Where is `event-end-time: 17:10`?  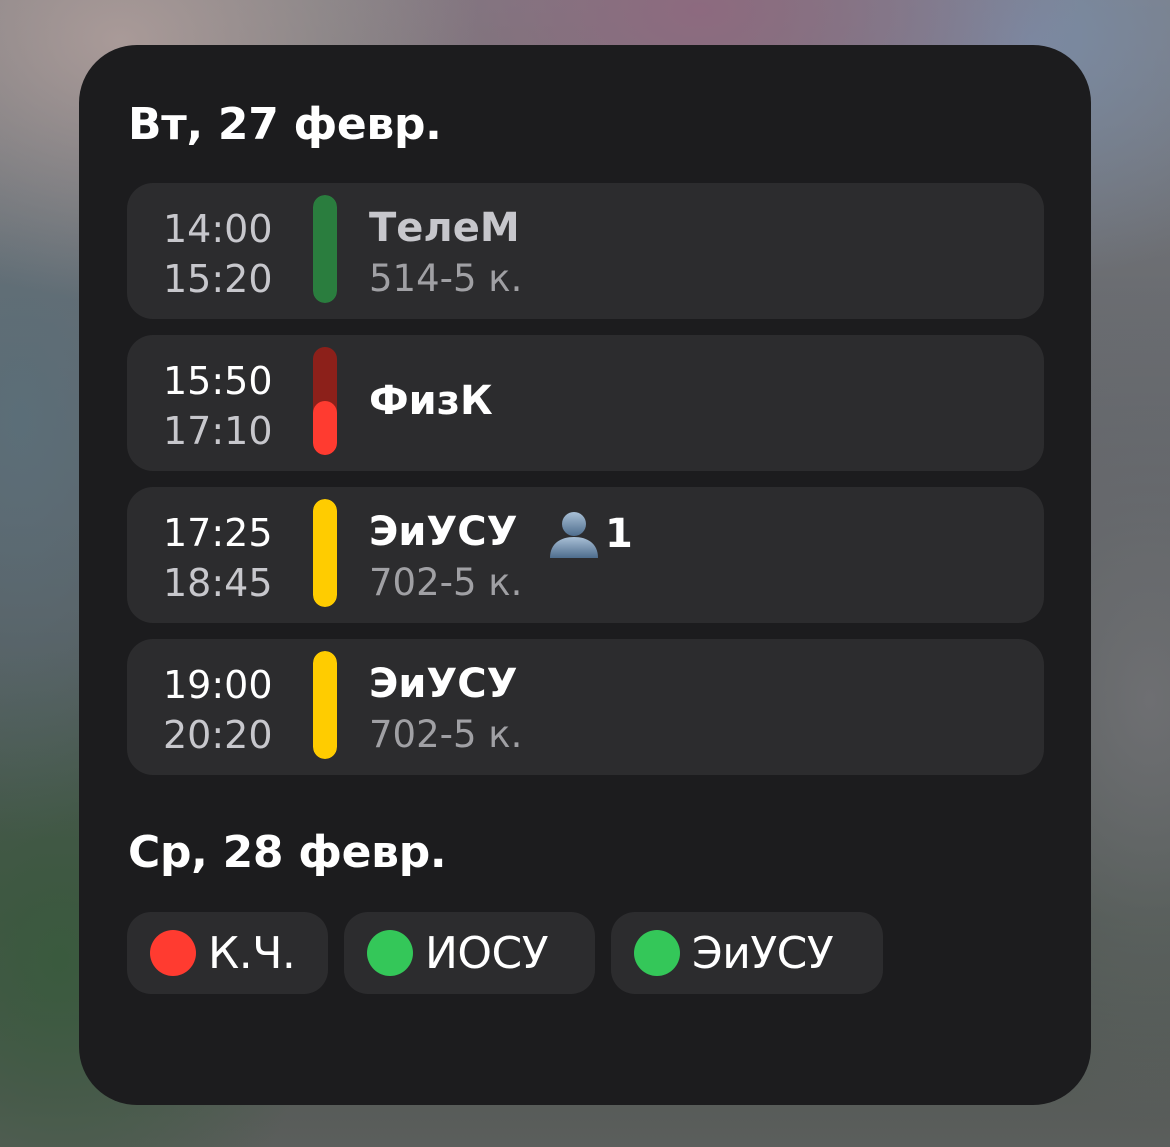 event-end-time: 17:10 is located at coordinates (218, 431).